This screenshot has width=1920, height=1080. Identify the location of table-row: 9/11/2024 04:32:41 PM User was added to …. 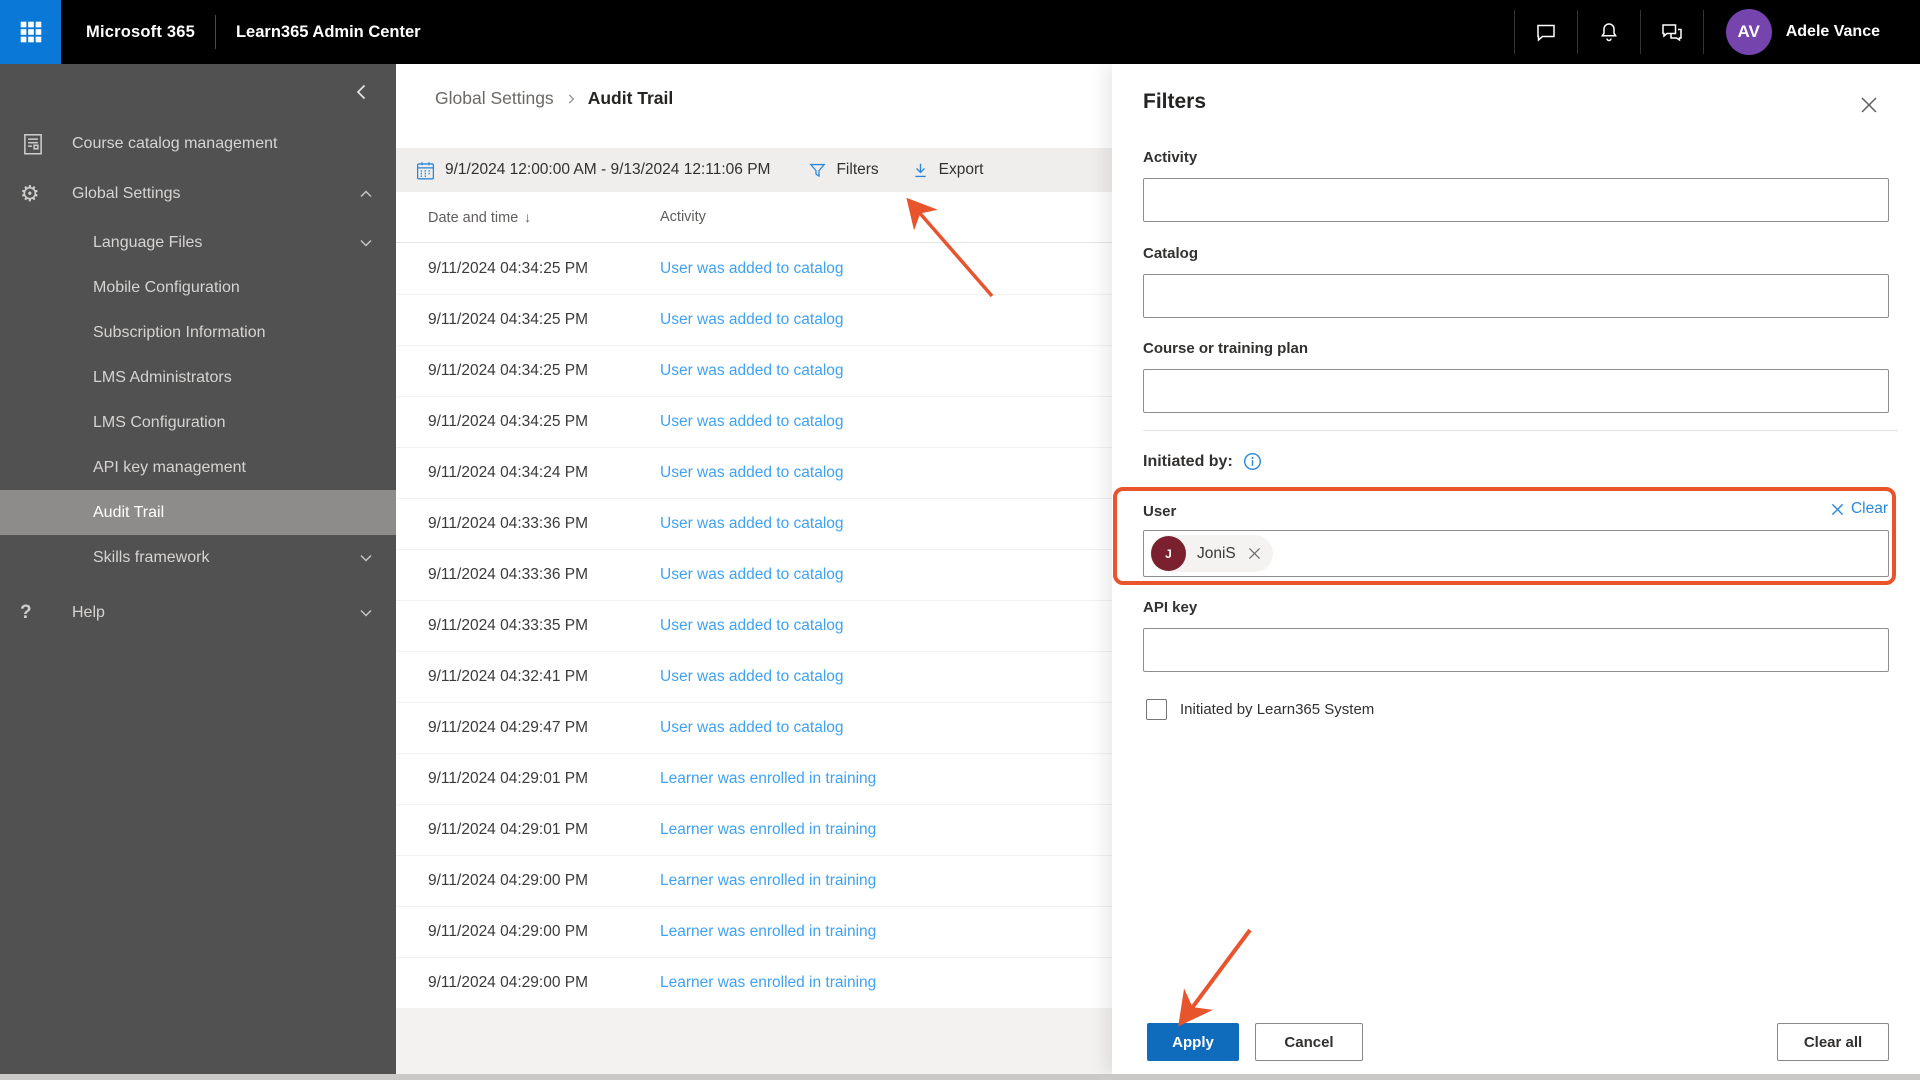
(754, 677).